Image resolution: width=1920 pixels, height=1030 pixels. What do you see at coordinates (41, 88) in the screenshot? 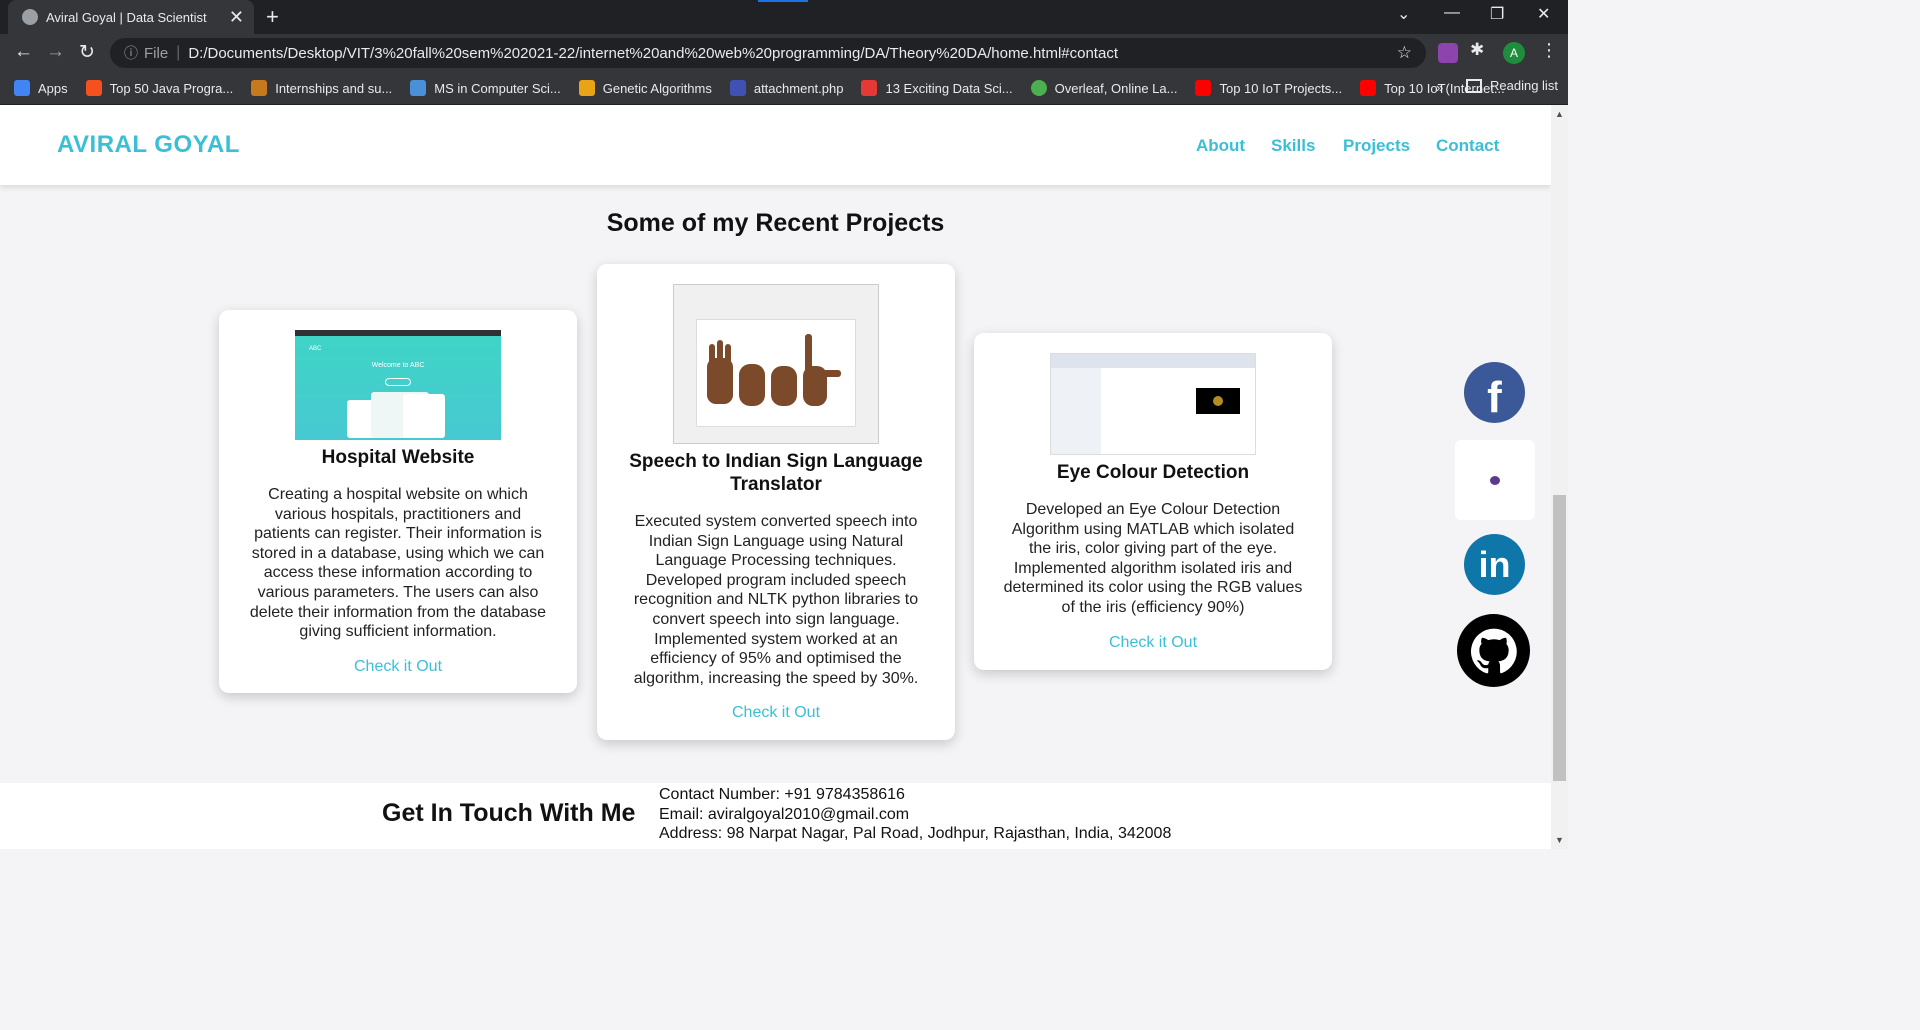
I see `bookmark-item: Apps` at bounding box center [41, 88].